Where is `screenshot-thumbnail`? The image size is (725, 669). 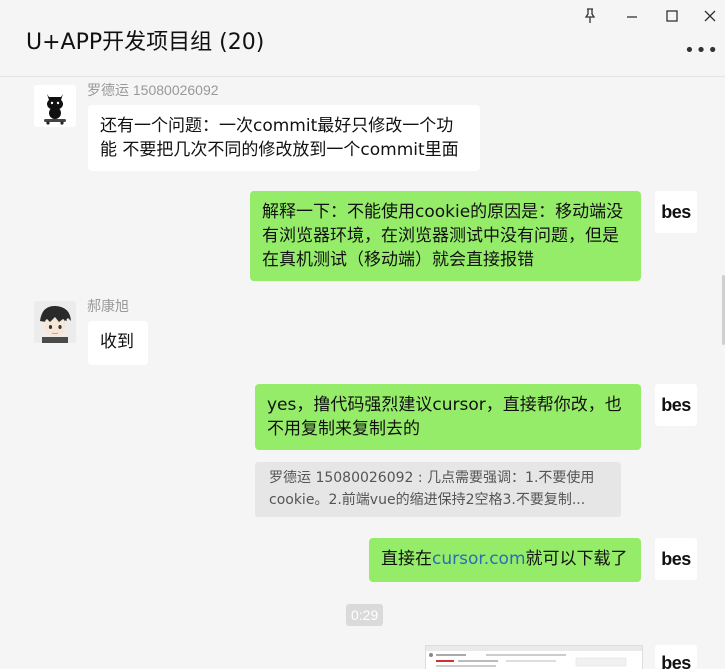
screenshot-thumbnail is located at coordinates (534, 657).